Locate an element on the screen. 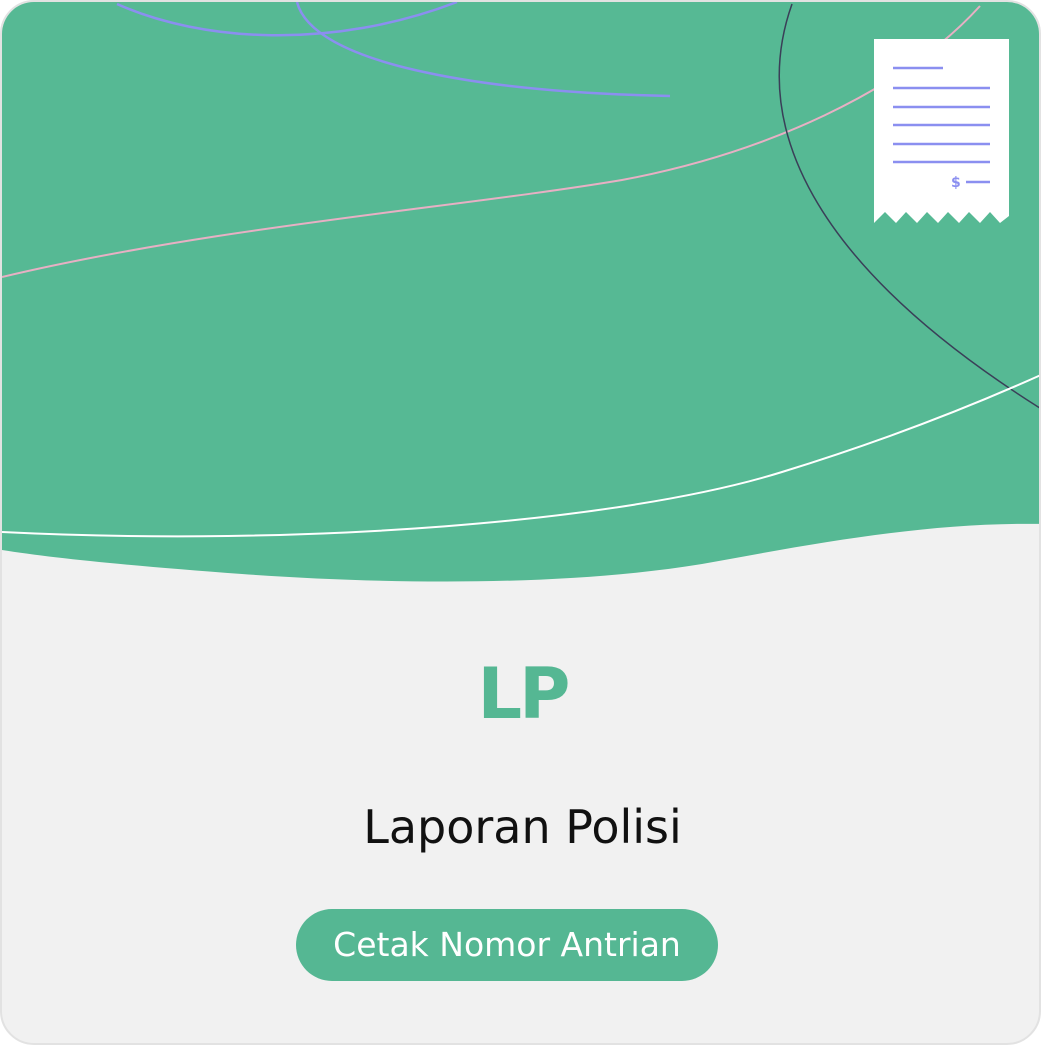 Image resolution: width=1041 pixels, height=1045 pixels. service-name: Laporan Polisi is located at coordinates (522, 827).